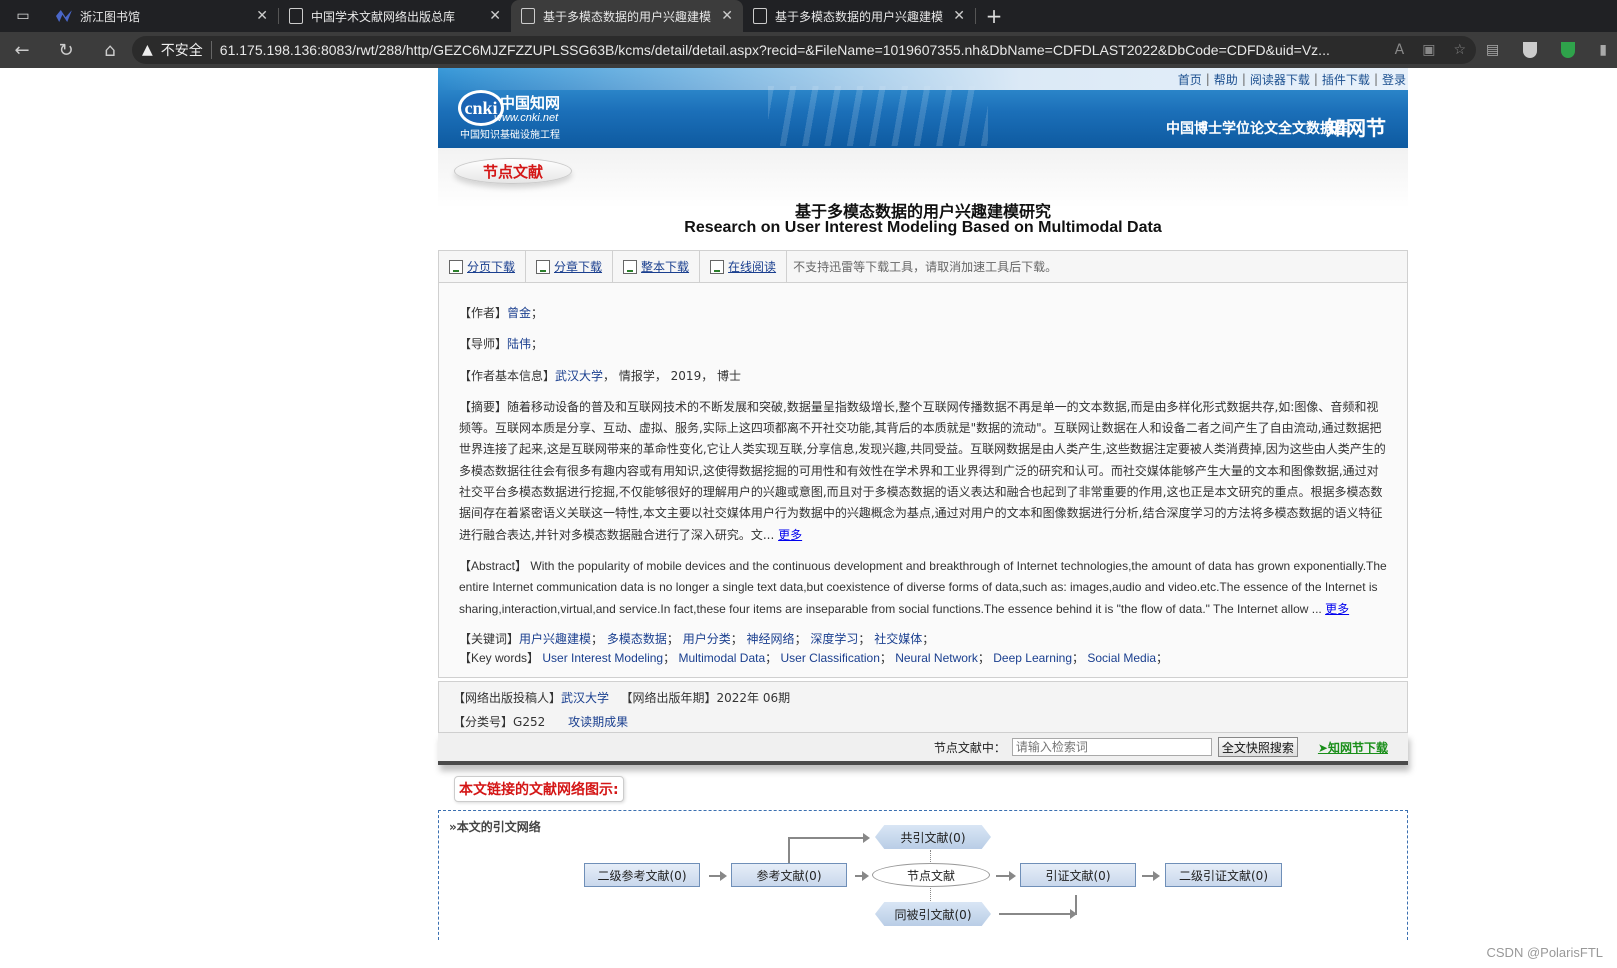 The width and height of the screenshot is (1617, 968). Describe the element at coordinates (602, 658) in the screenshot. I see `keyword-en-link: User Interest Modeling` at that location.